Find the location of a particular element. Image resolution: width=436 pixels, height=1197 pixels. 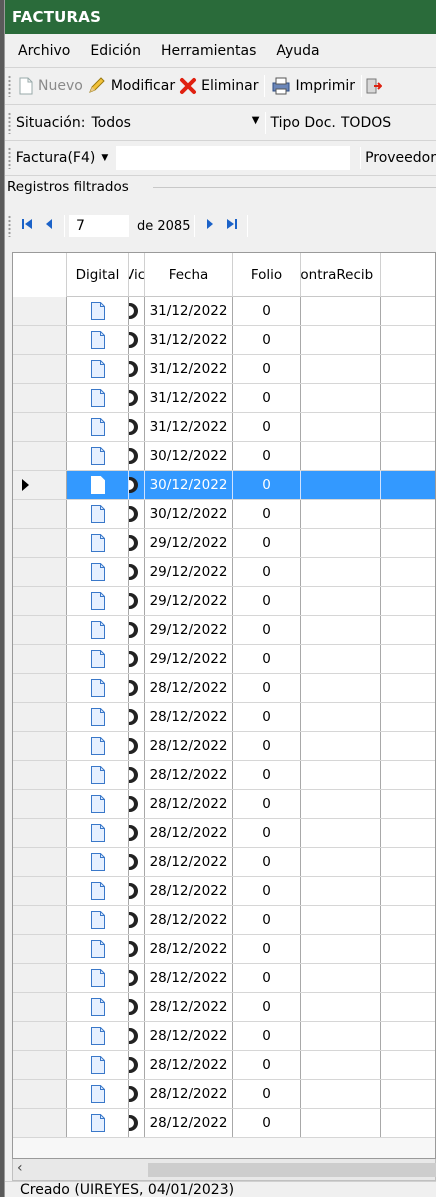

situacion-select: Todos ▼ is located at coordinates (173, 123).